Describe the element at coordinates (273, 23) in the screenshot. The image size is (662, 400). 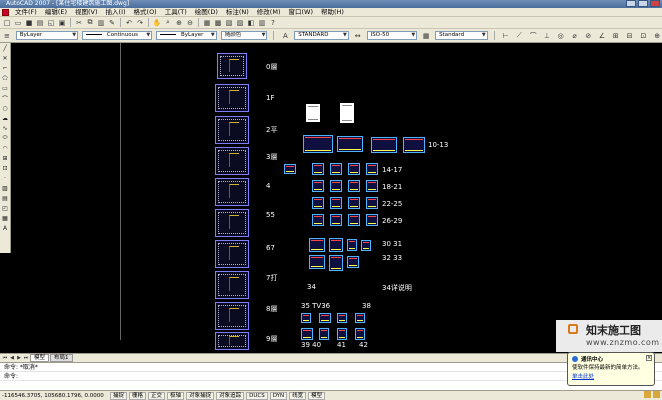
I see `help-icon: ?` at that location.